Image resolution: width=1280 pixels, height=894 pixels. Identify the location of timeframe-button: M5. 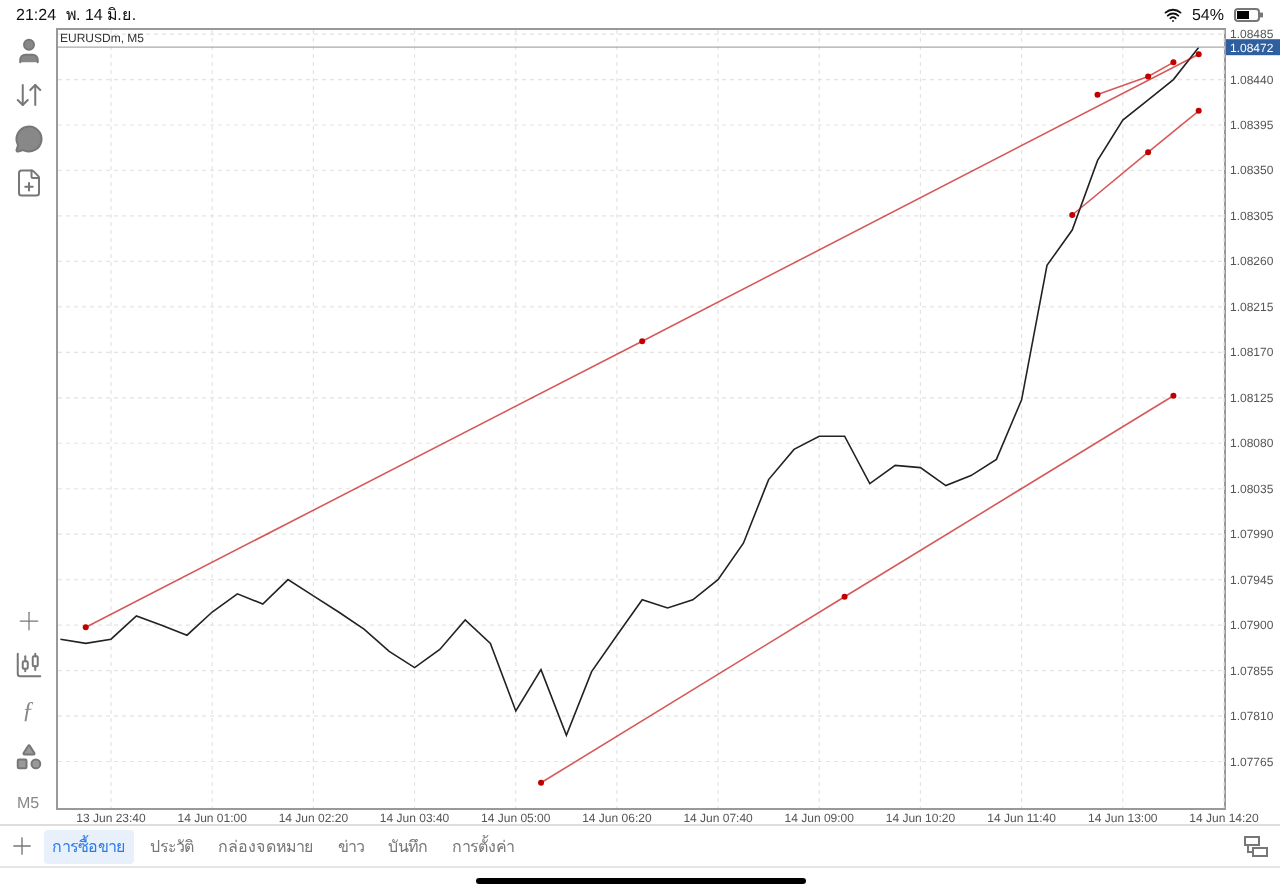
(28, 803).